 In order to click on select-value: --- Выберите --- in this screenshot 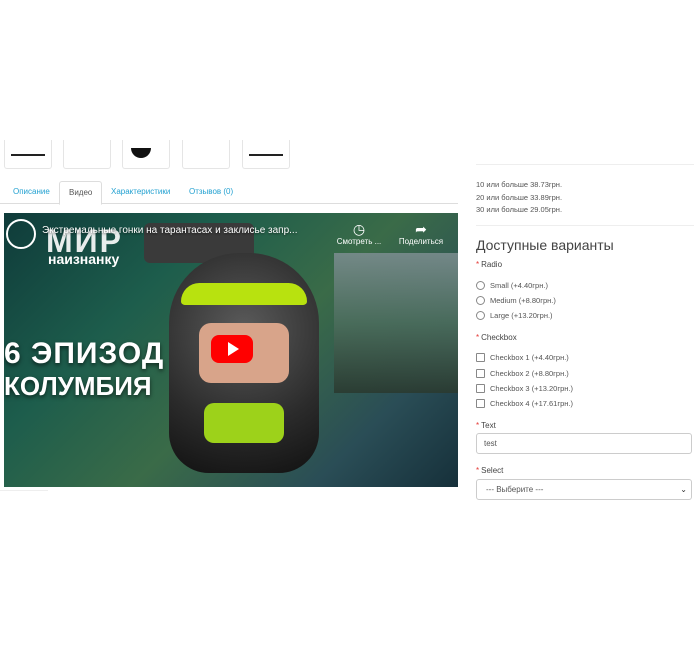, I will do `click(515, 489)`.